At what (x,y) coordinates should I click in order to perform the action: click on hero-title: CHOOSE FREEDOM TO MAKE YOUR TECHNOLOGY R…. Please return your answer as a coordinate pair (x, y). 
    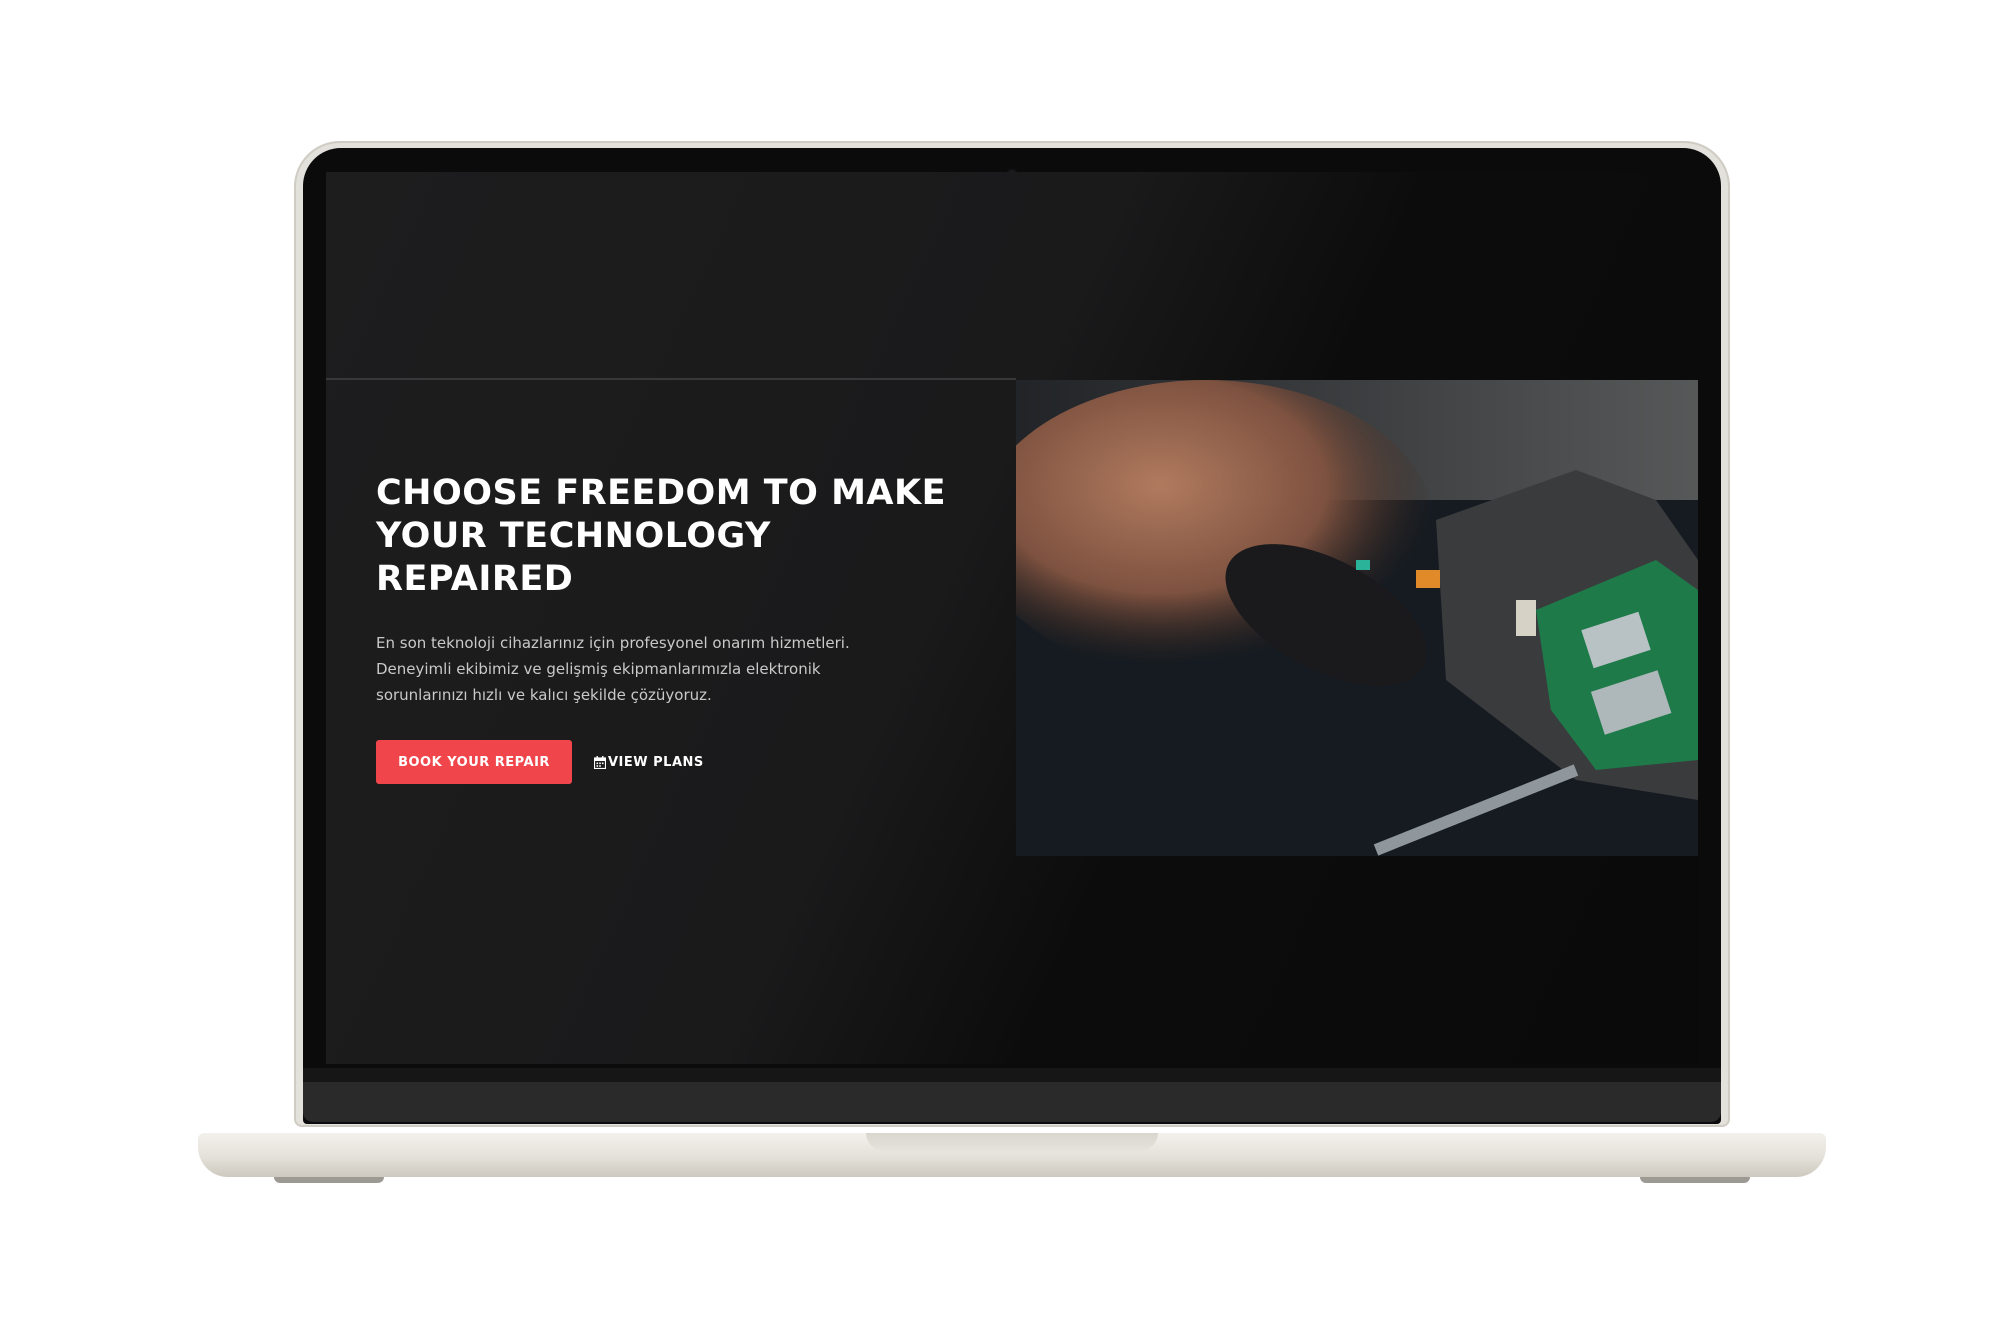
    Looking at the image, I should click on (661, 536).